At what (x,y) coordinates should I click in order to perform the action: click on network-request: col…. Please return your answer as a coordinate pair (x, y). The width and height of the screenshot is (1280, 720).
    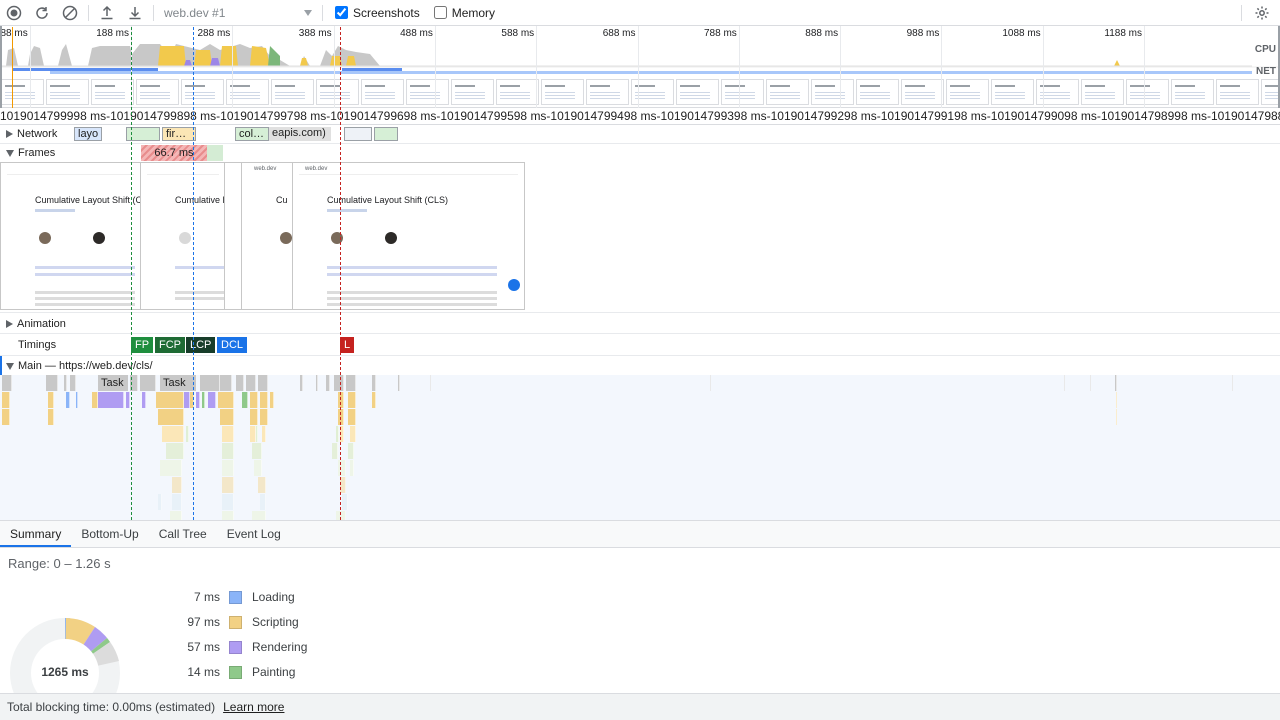
    Looking at the image, I should click on (252, 134).